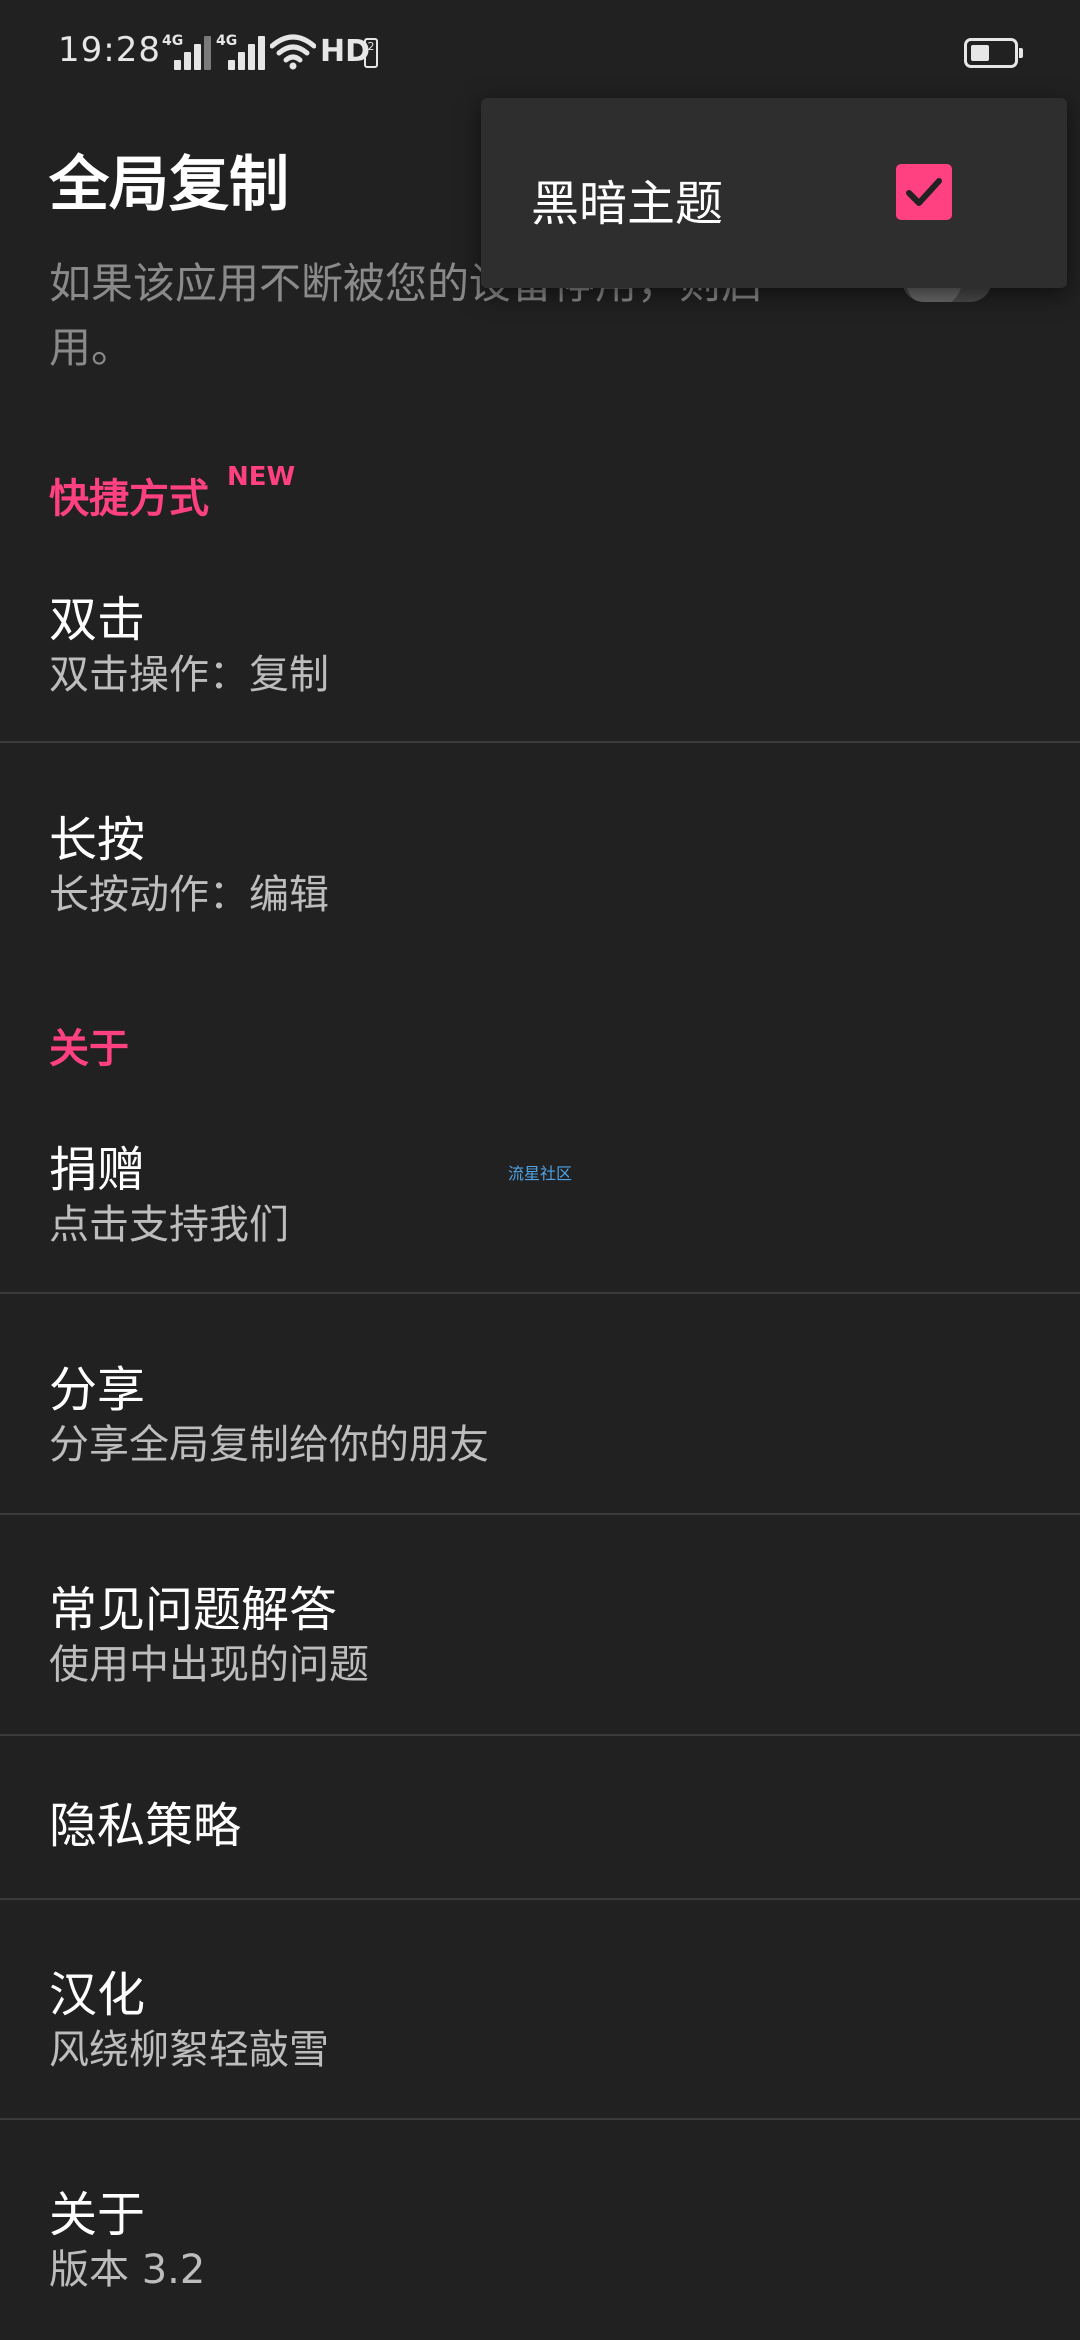 This screenshot has width=1080, height=2340. What do you see at coordinates (97, 620) in the screenshot?
I see `pref-title: 双击` at bounding box center [97, 620].